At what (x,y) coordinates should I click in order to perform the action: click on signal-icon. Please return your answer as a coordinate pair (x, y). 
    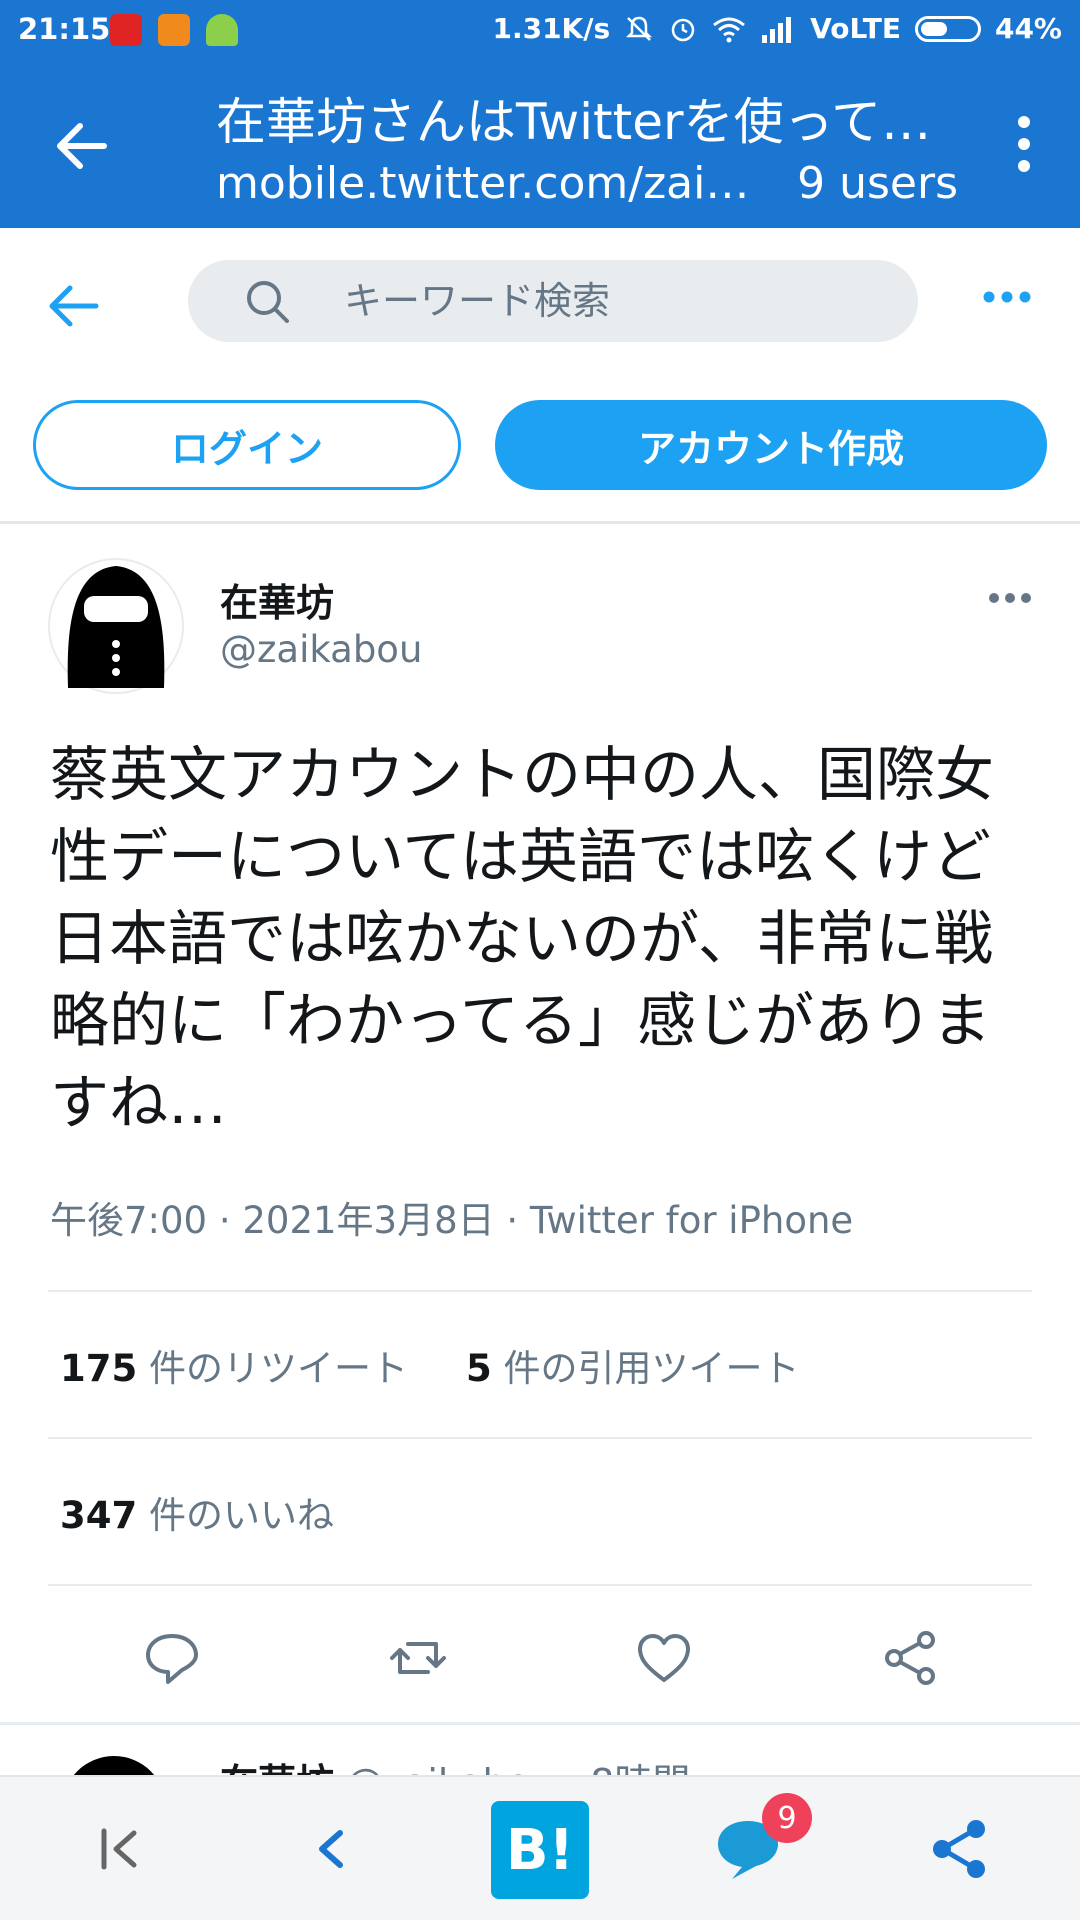
    Looking at the image, I should click on (777, 29).